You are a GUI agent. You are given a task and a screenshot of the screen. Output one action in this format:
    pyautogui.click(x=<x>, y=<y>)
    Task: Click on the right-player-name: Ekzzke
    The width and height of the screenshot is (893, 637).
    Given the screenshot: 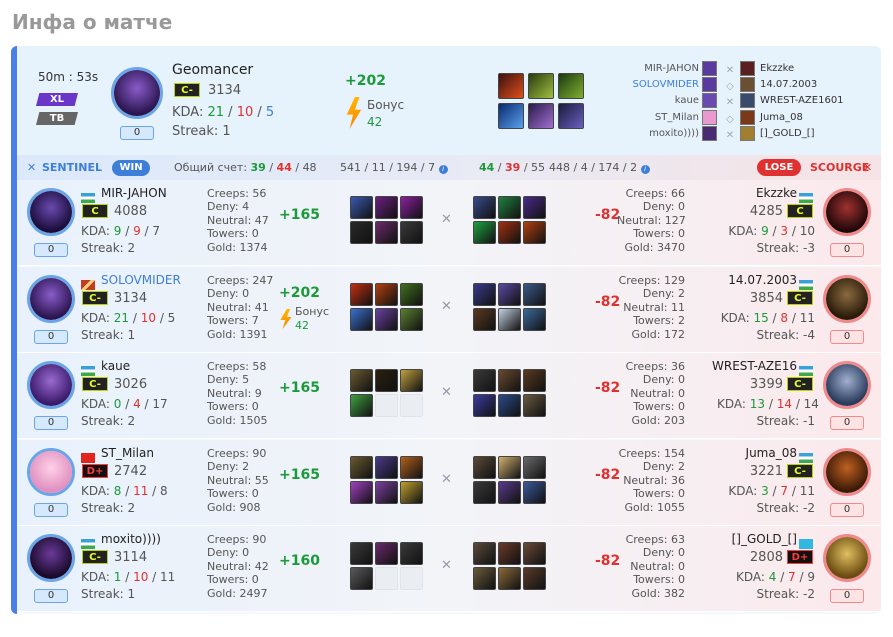 What is the action you would take?
    pyautogui.click(x=754, y=193)
    